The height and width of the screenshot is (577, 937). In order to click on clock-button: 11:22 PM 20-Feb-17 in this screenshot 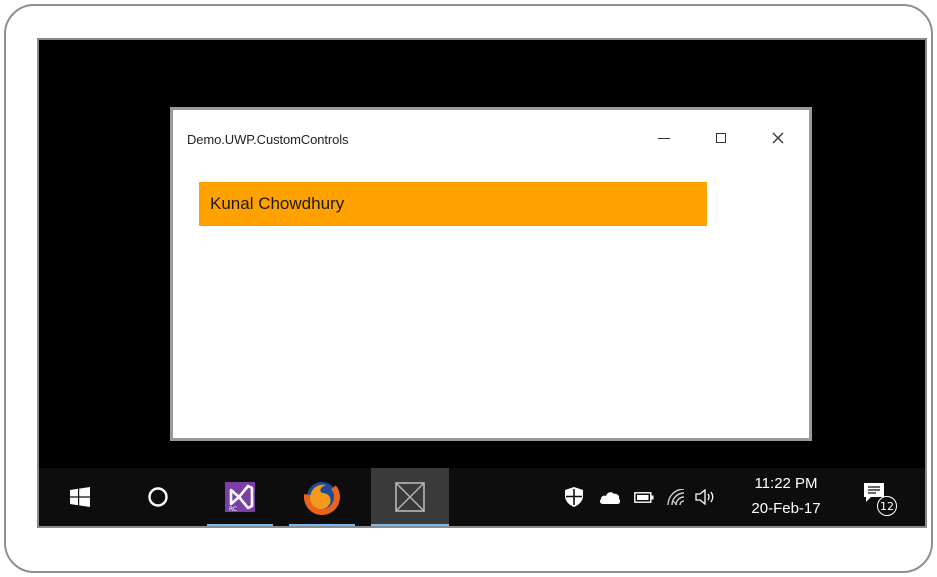, I will do `click(786, 497)`.